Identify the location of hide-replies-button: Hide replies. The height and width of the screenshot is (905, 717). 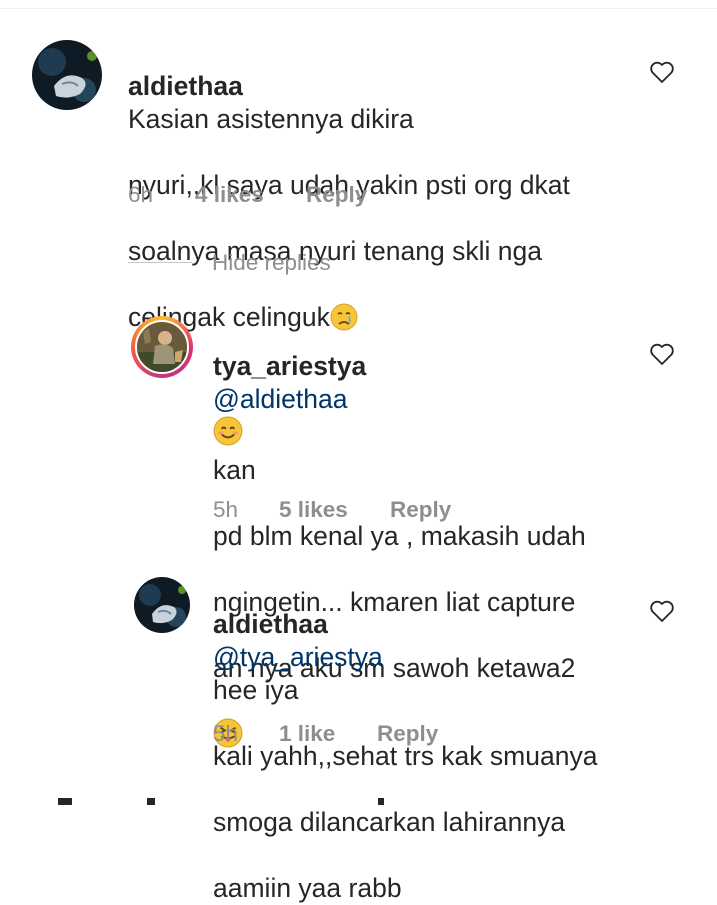
(271, 263).